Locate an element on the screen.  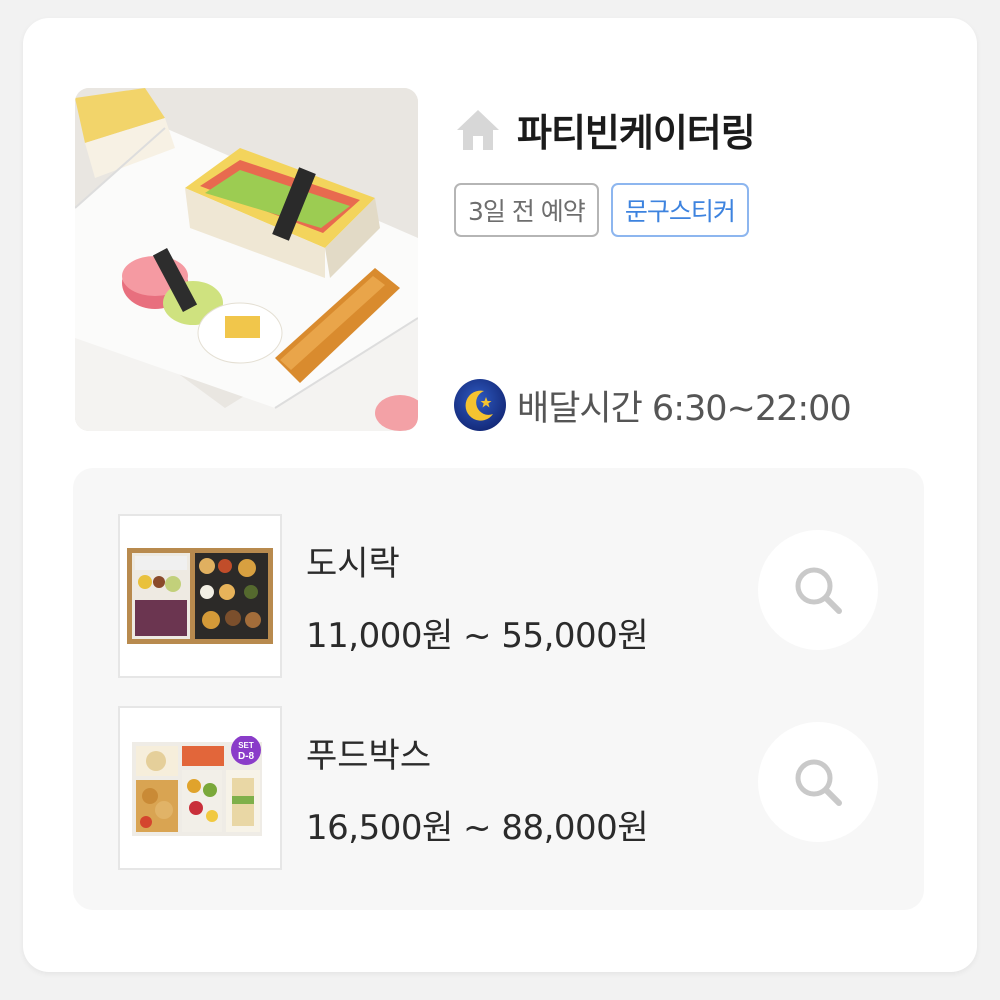
menu-price: 11,000원 ~ 55,000원 is located at coordinates (477, 636).